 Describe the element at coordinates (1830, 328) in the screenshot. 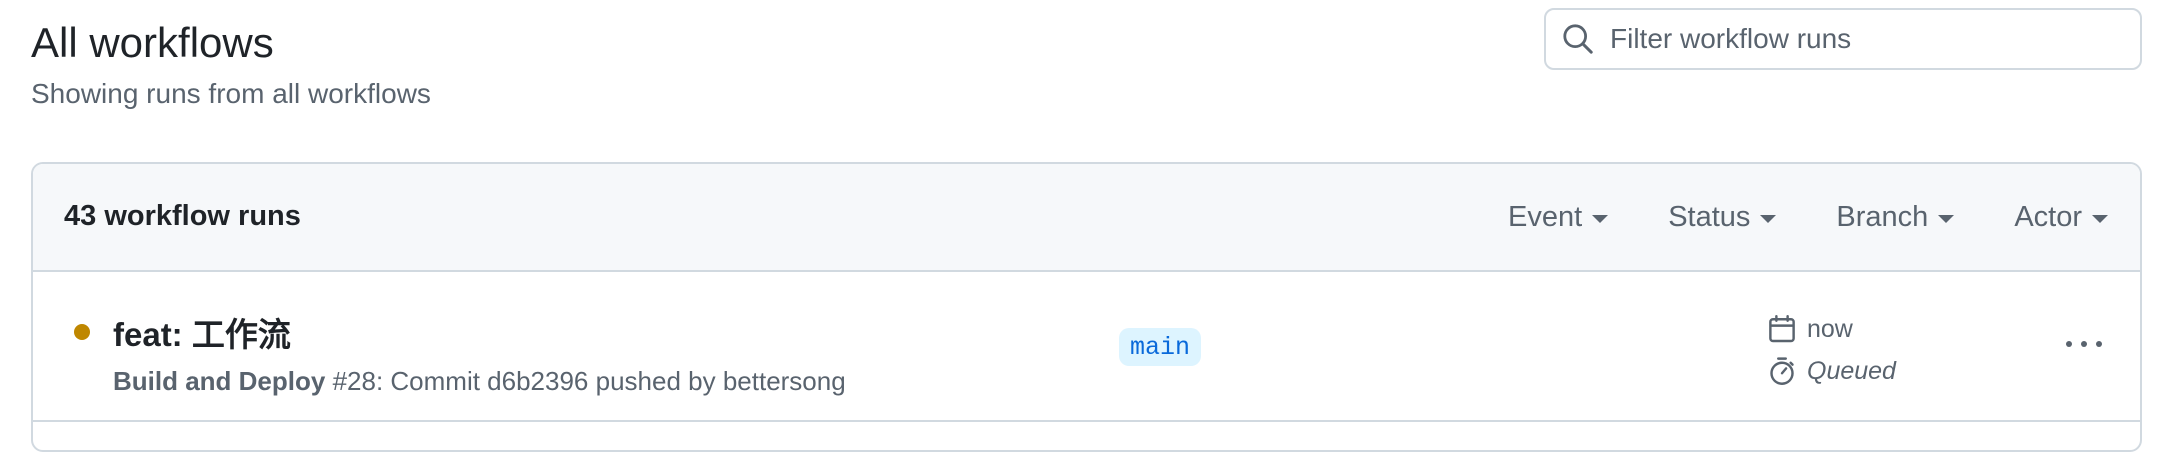

I see `run-time-label: now` at that location.